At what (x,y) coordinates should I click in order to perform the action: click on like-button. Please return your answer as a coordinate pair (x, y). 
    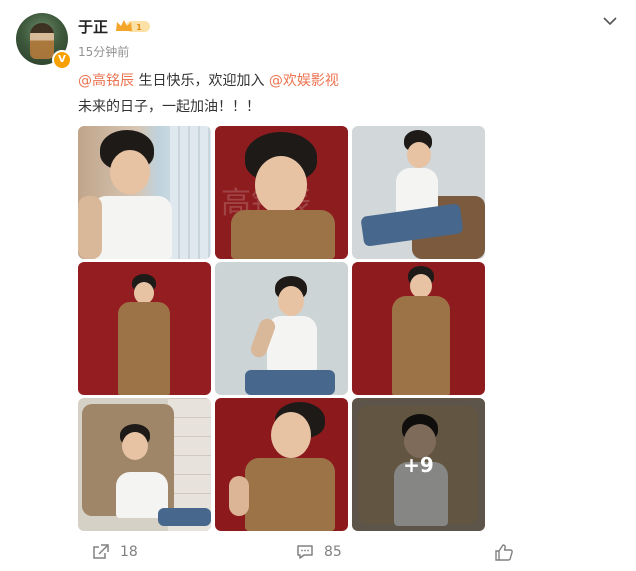
    Looking at the image, I should click on (509, 552).